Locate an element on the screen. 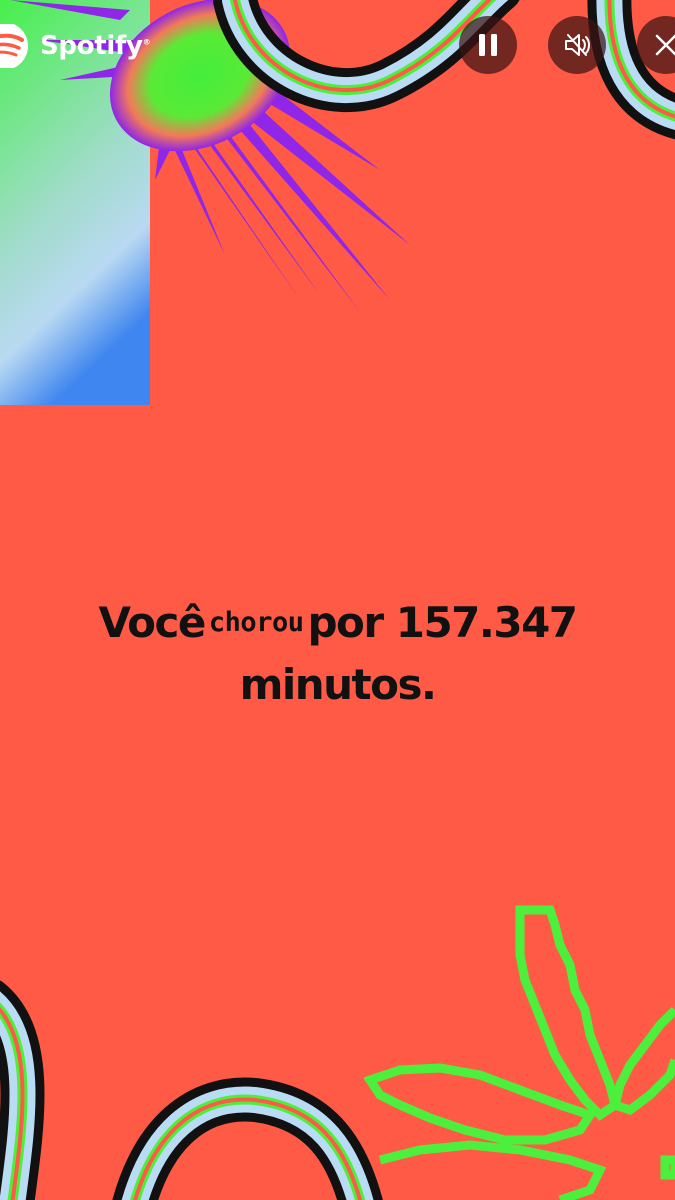  mute-button is located at coordinates (577, 45).